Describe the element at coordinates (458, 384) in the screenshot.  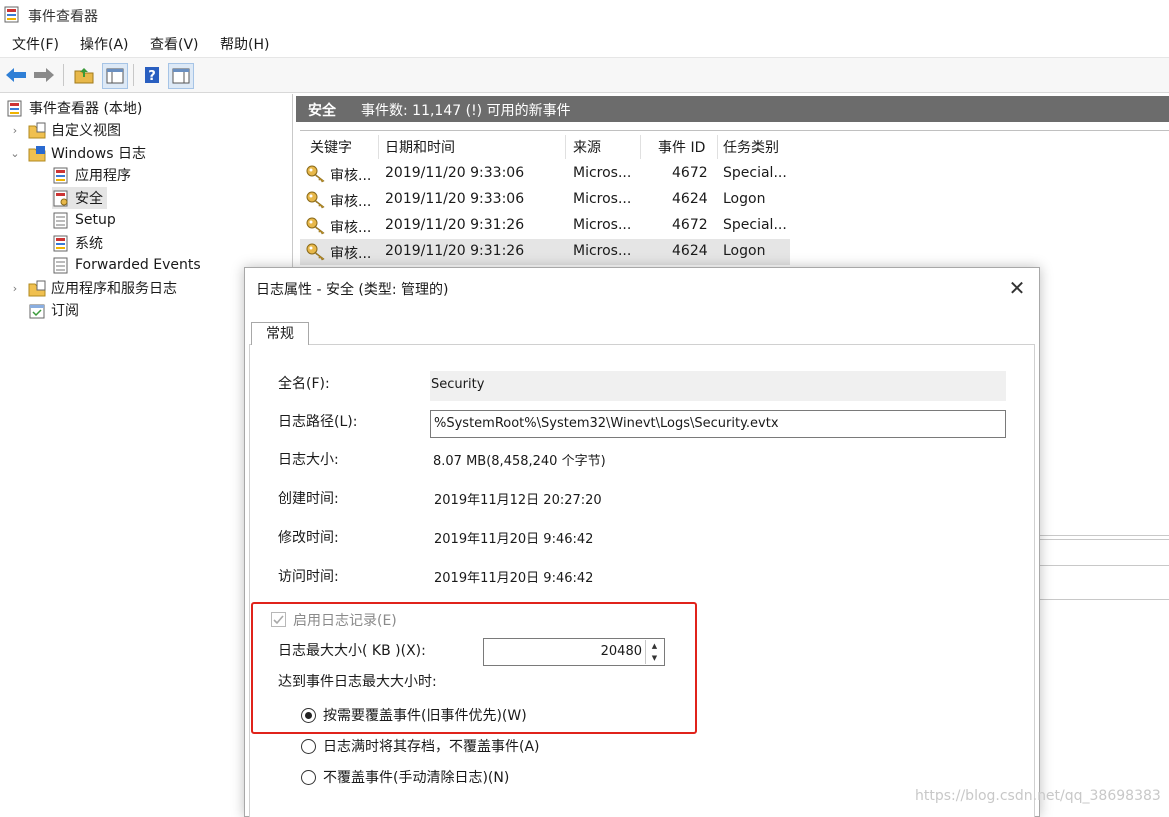
I see `fullname-value: Security` at that location.